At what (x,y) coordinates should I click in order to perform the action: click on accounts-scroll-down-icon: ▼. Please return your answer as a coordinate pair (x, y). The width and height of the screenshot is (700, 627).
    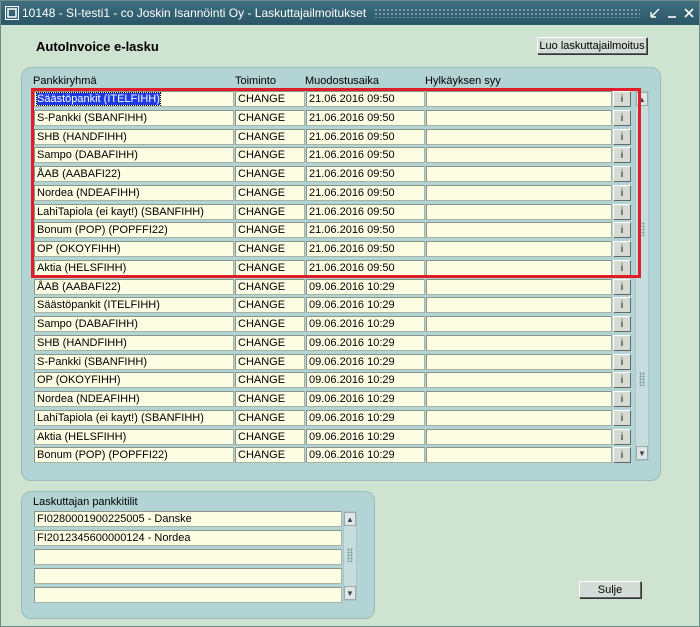
    Looking at the image, I should click on (350, 593).